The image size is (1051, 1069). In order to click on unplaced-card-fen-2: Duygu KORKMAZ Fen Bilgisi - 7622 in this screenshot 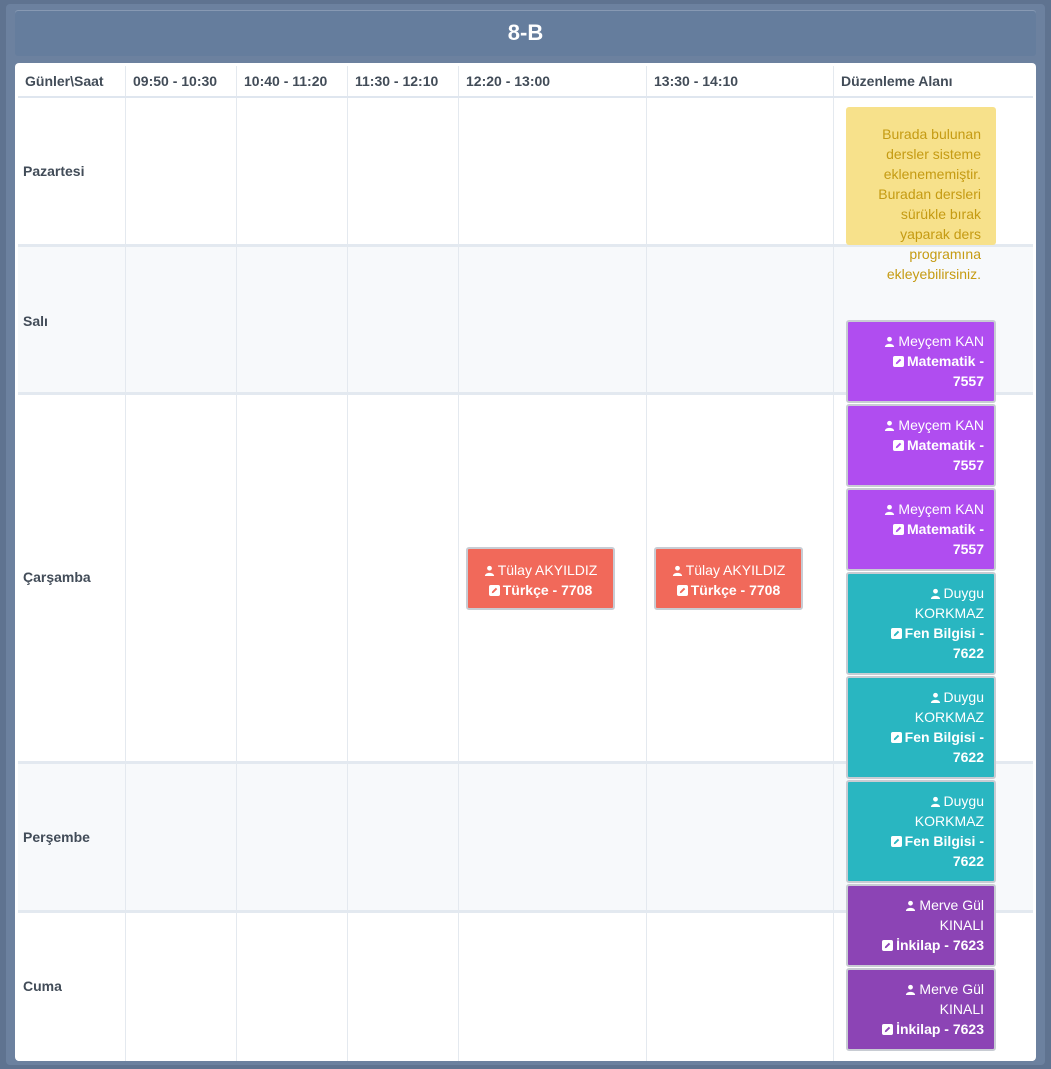, I will do `click(921, 727)`.